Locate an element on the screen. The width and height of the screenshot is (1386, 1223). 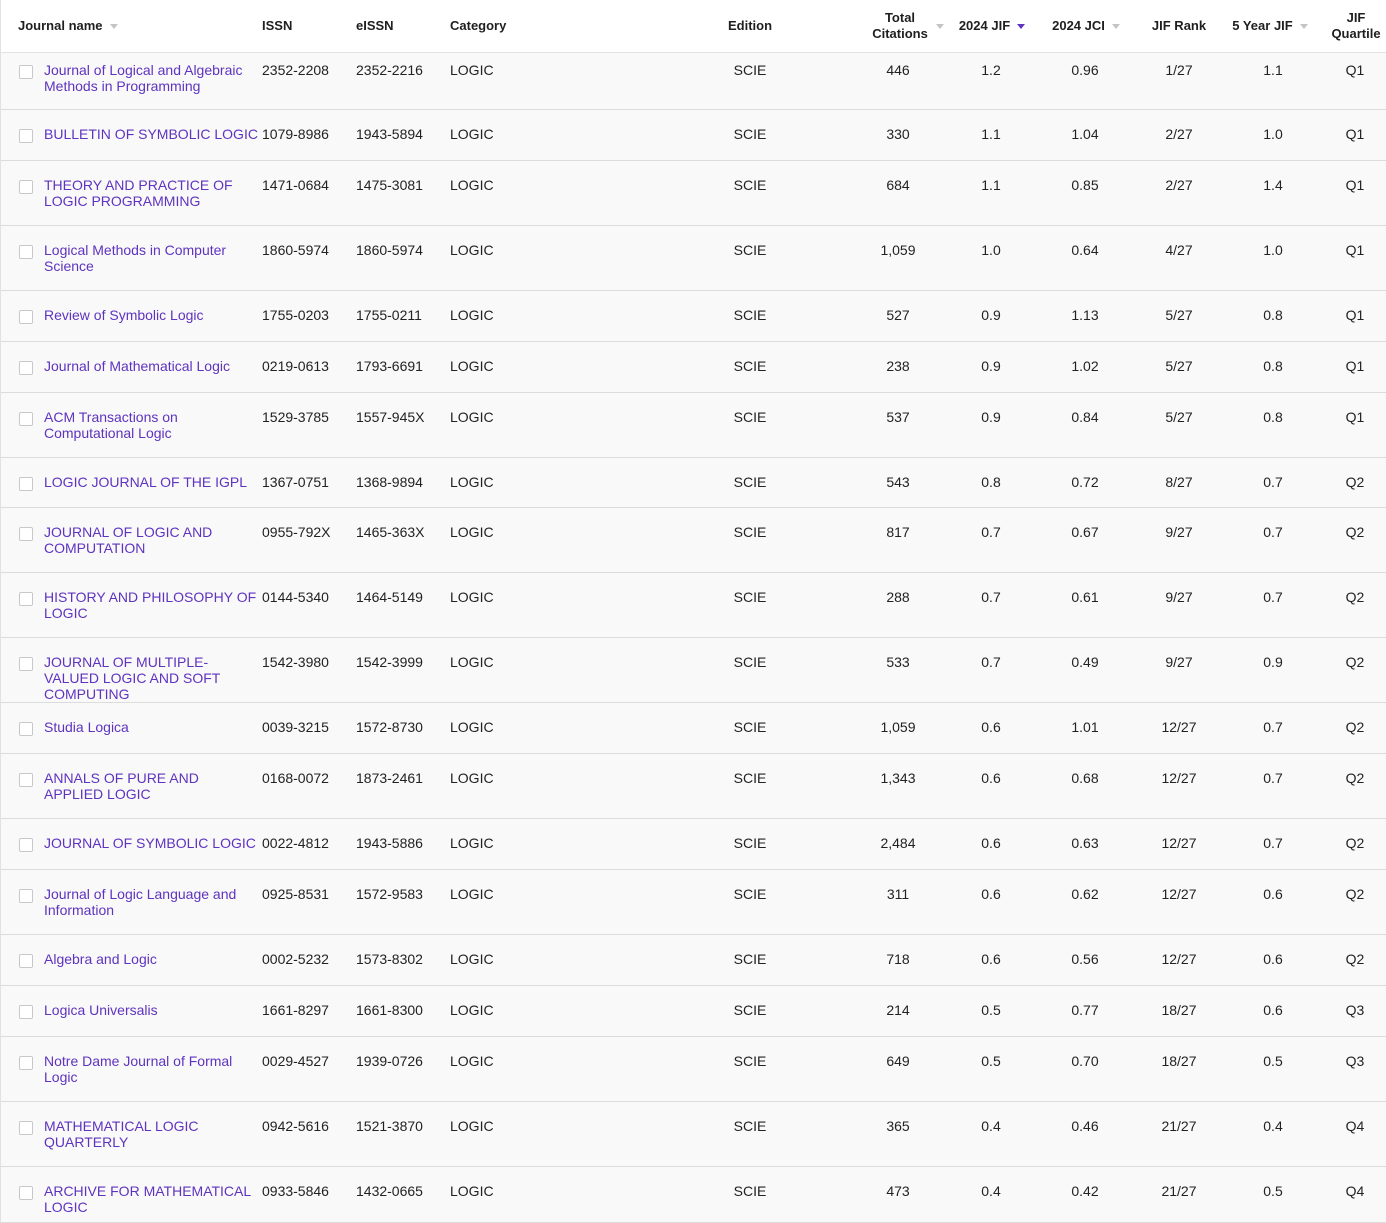
journal-name-link: ACM Transactions on Computational Logic is located at coordinates (151, 425).